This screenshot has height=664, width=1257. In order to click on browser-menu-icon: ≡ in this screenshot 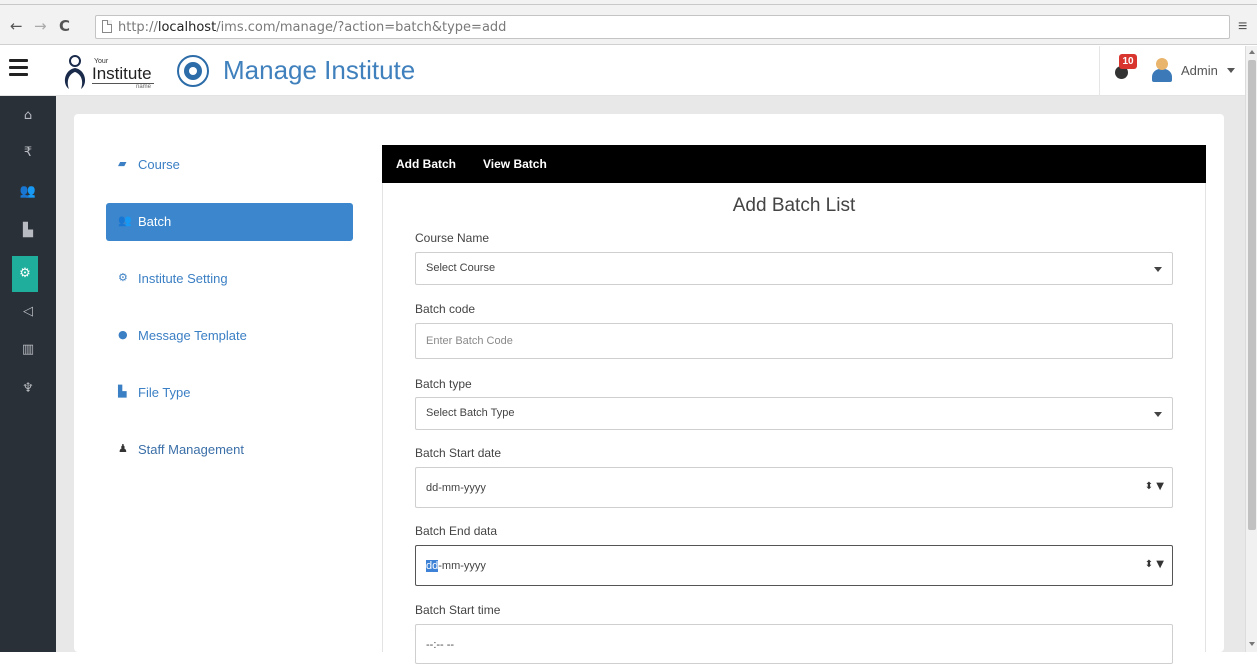, I will do `click(1242, 27)`.